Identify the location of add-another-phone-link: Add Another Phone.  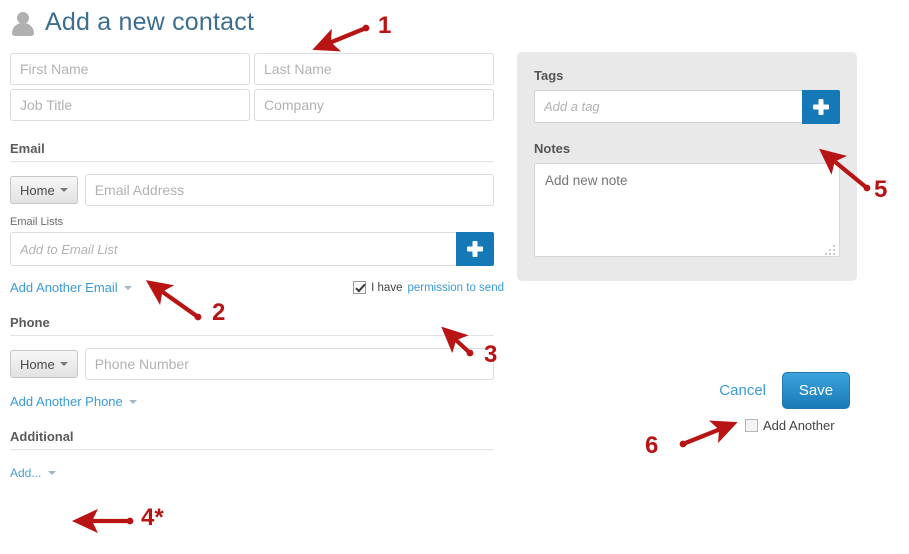
(73, 401).